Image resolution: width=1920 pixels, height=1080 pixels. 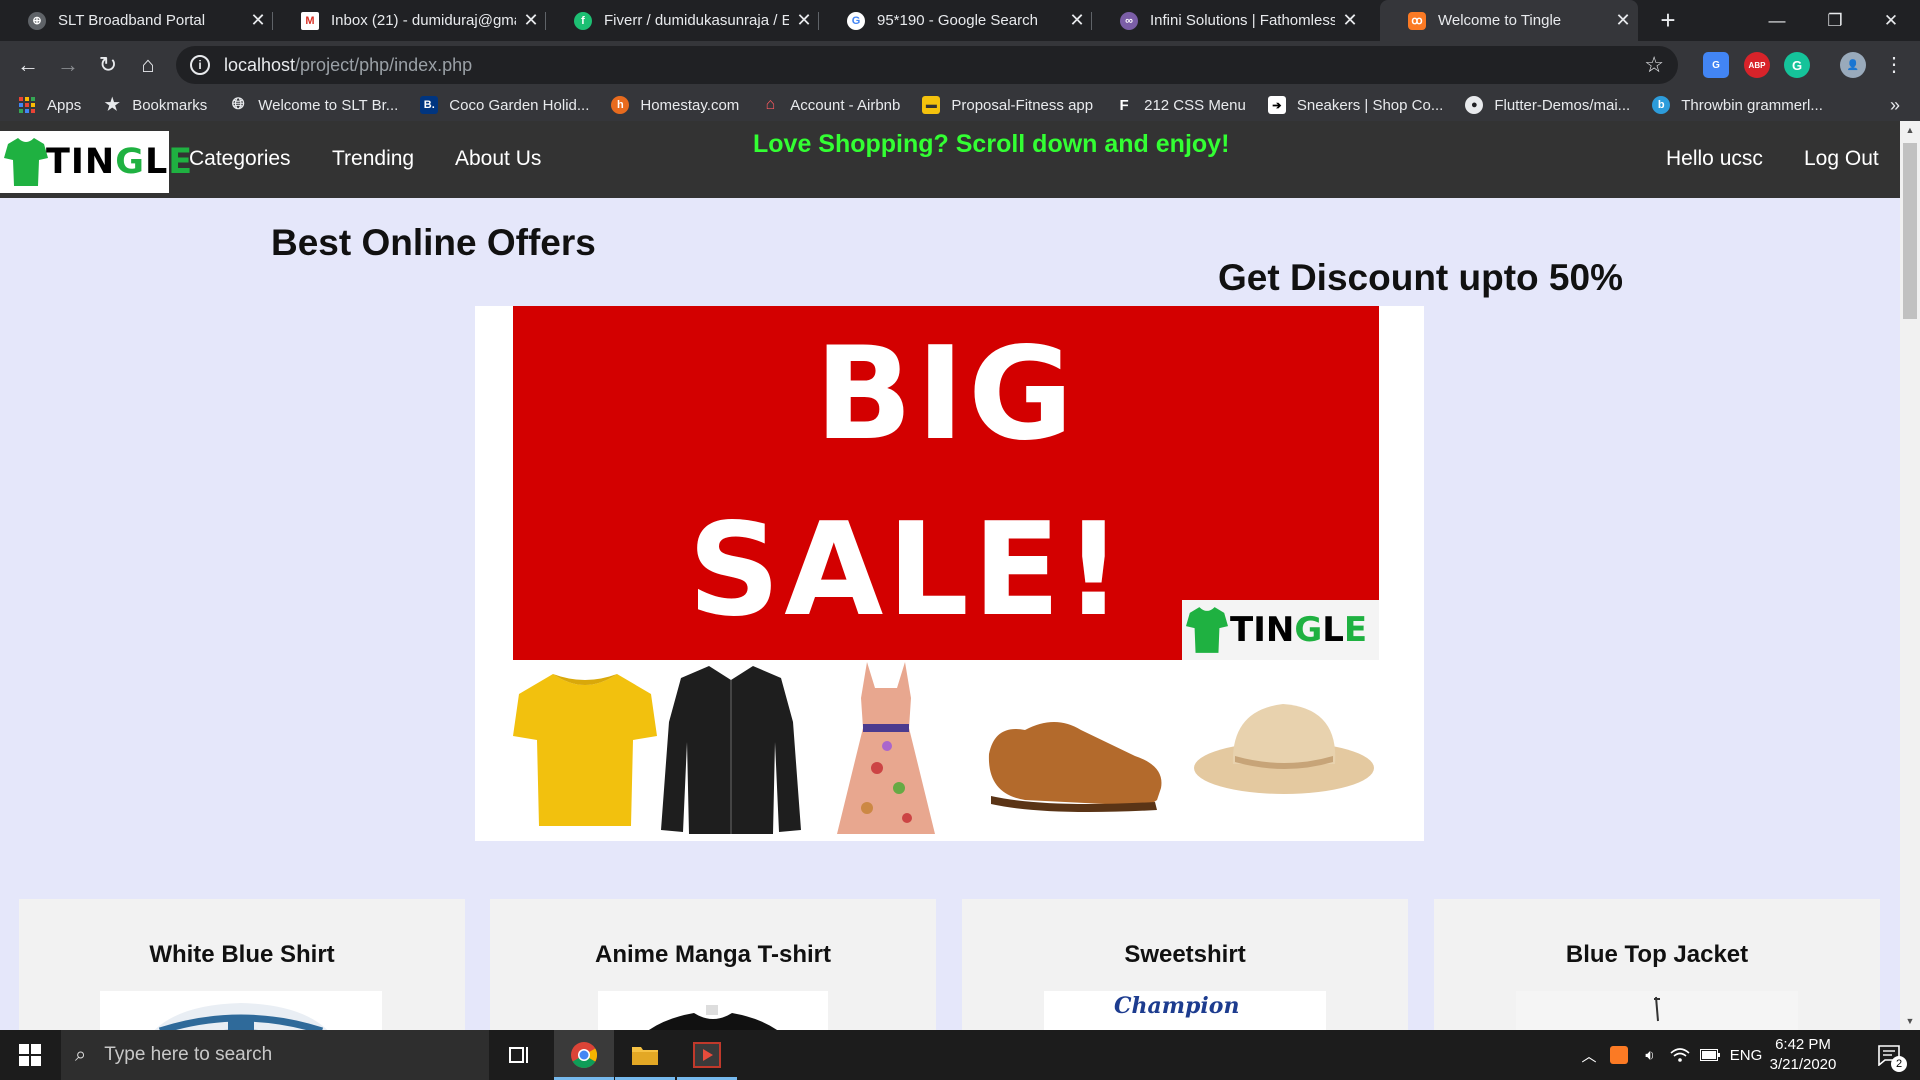 I want to click on tab-welcome-to-tingle: ꝏ Welcome to Tingle ✕, so click(x=1509, y=20).